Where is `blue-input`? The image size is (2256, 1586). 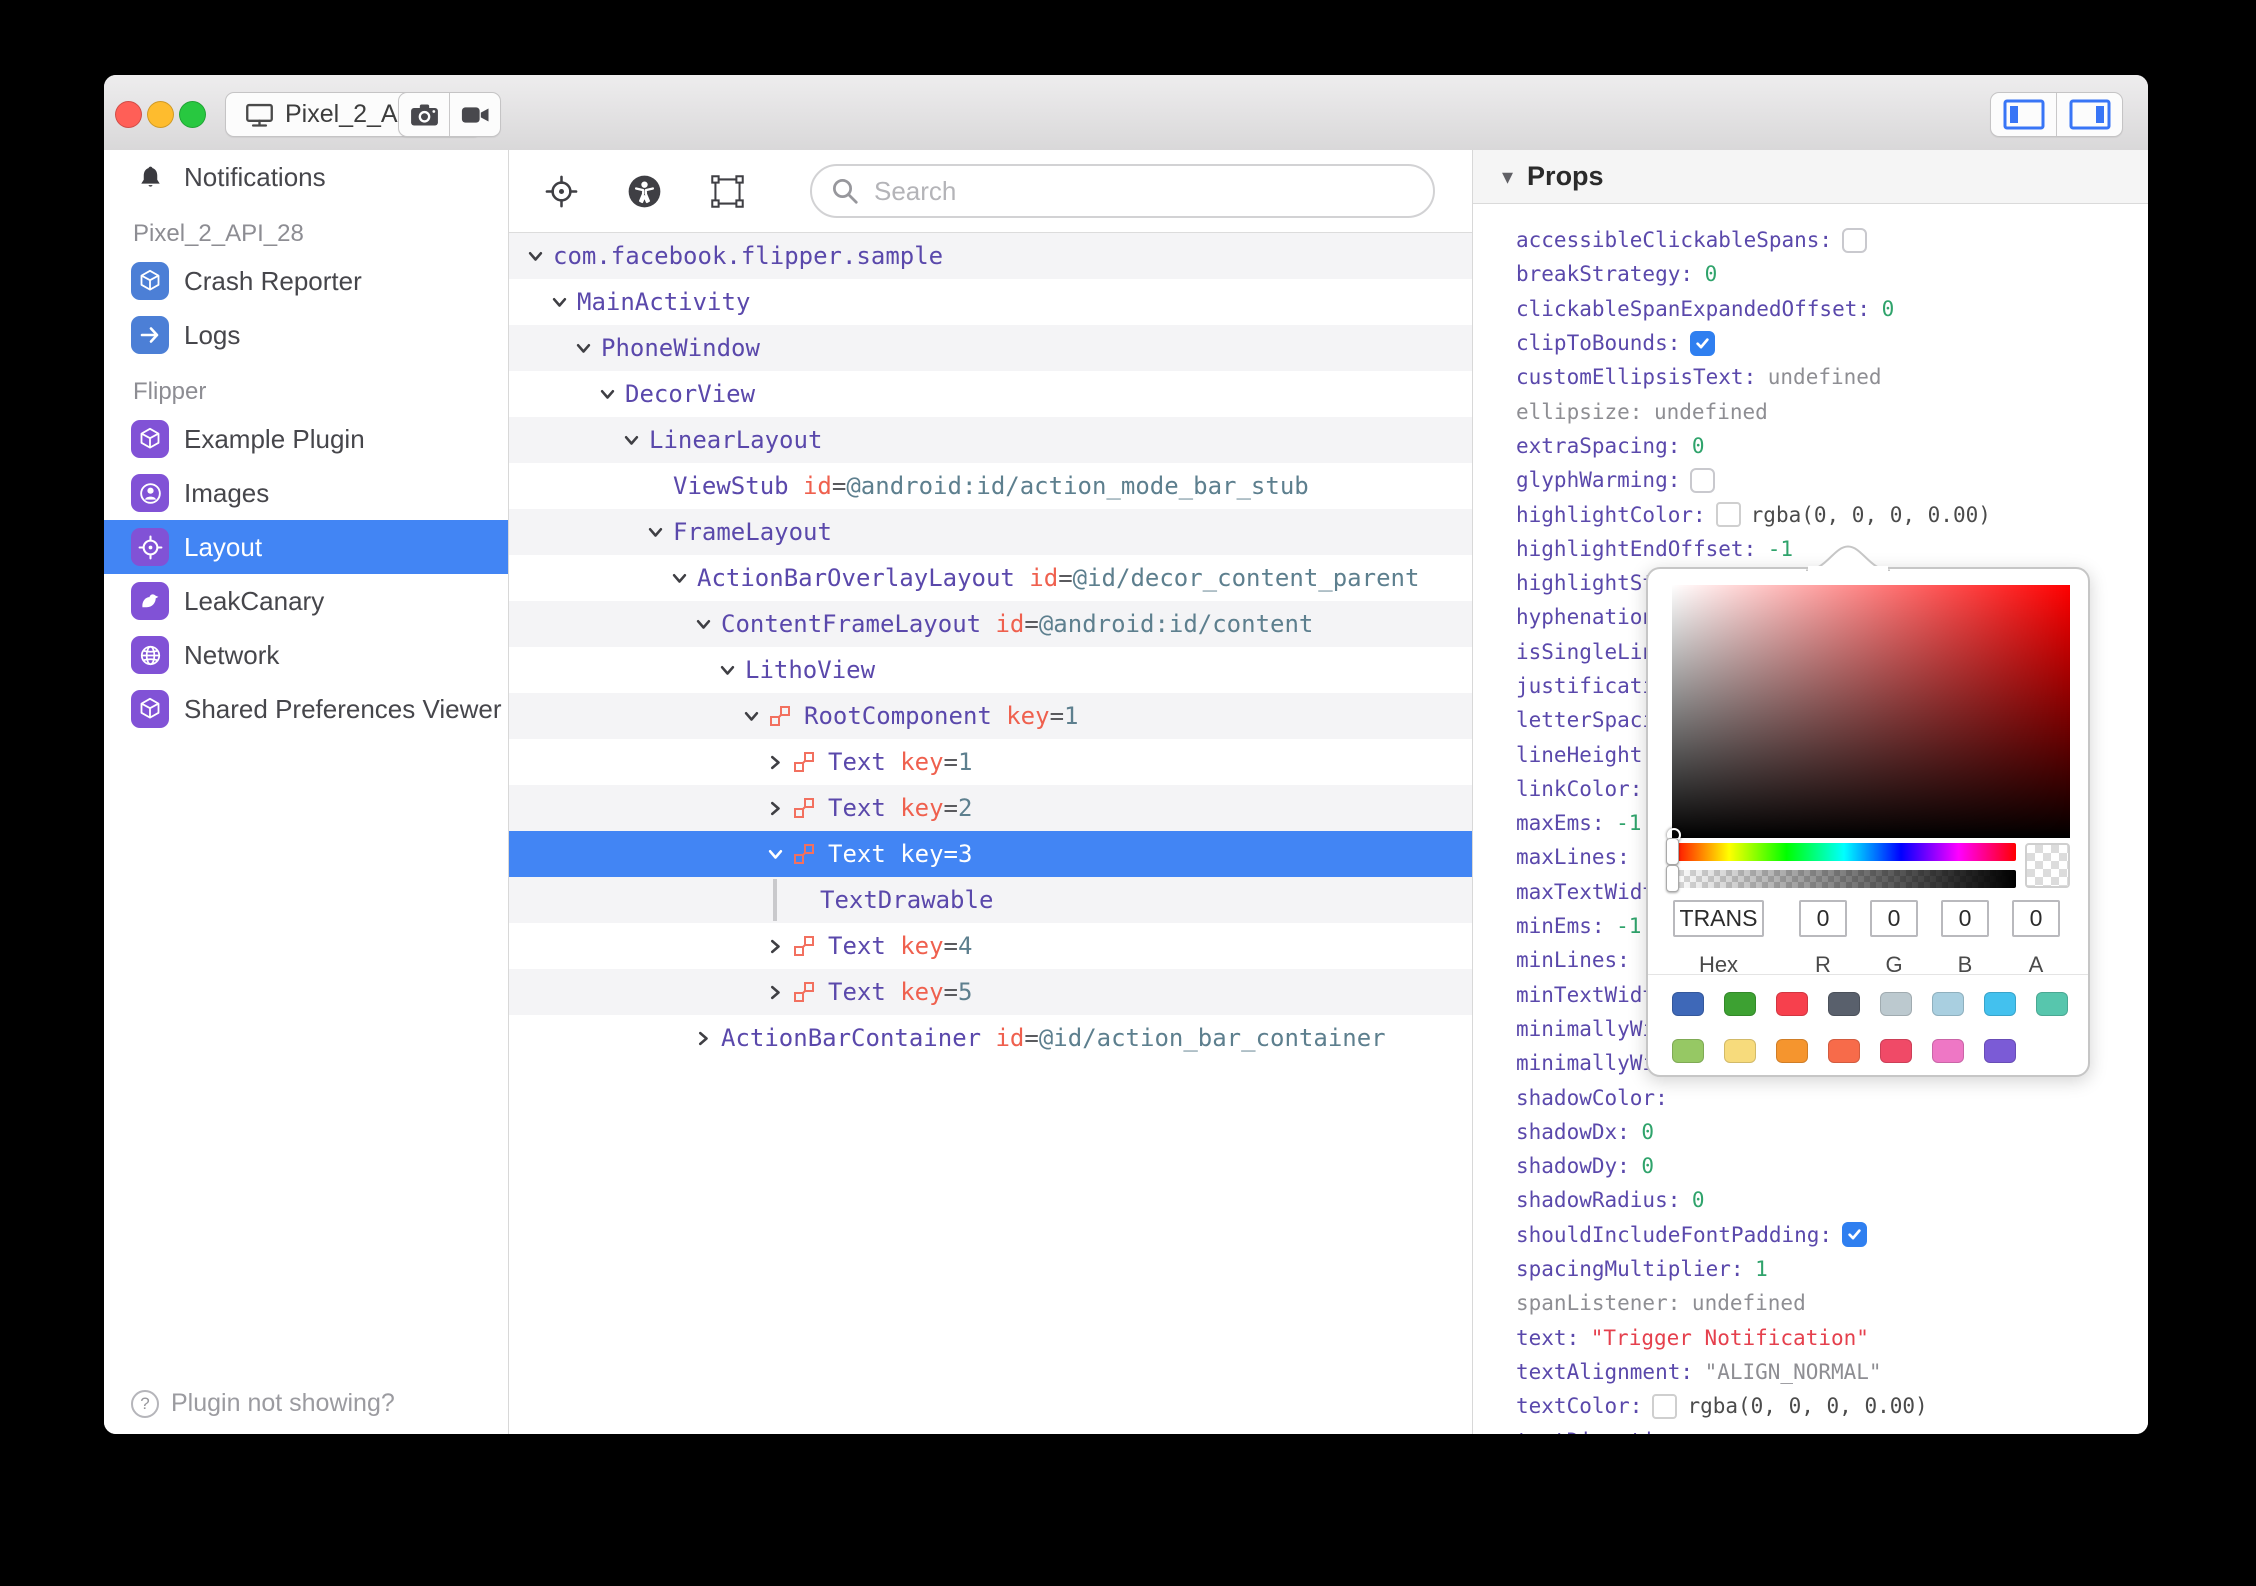 blue-input is located at coordinates (1965, 918).